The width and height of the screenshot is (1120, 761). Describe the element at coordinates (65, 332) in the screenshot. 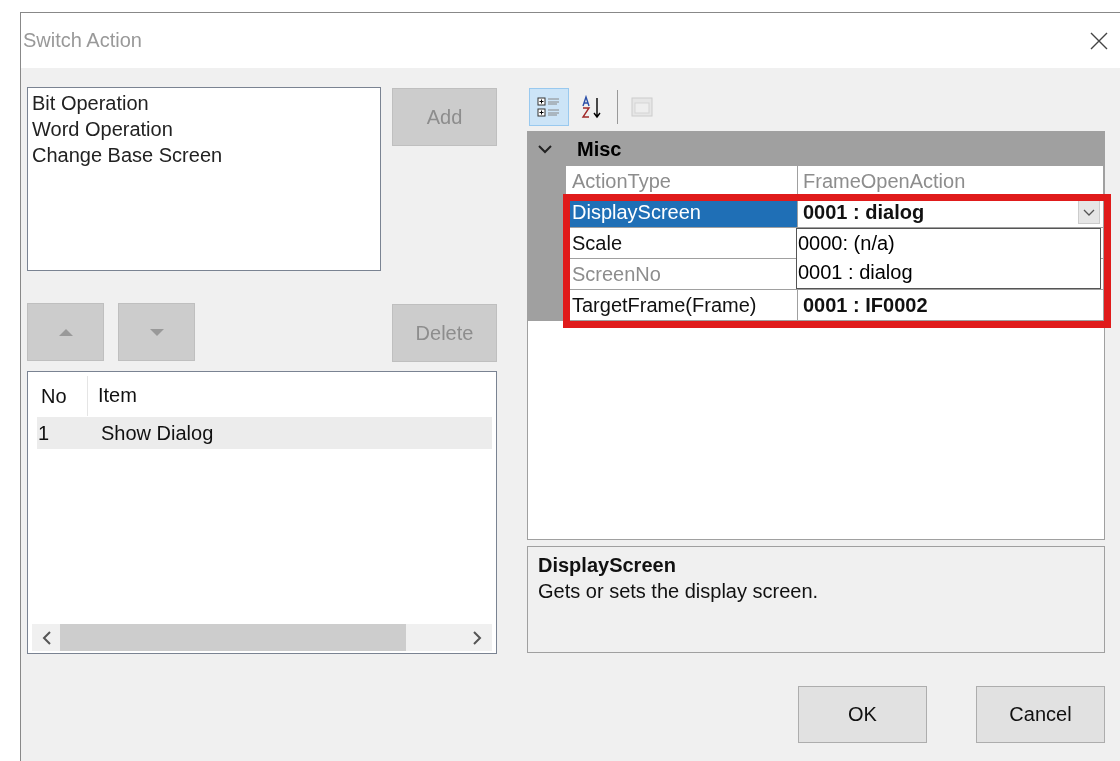

I see `up-triangle-icon` at that location.